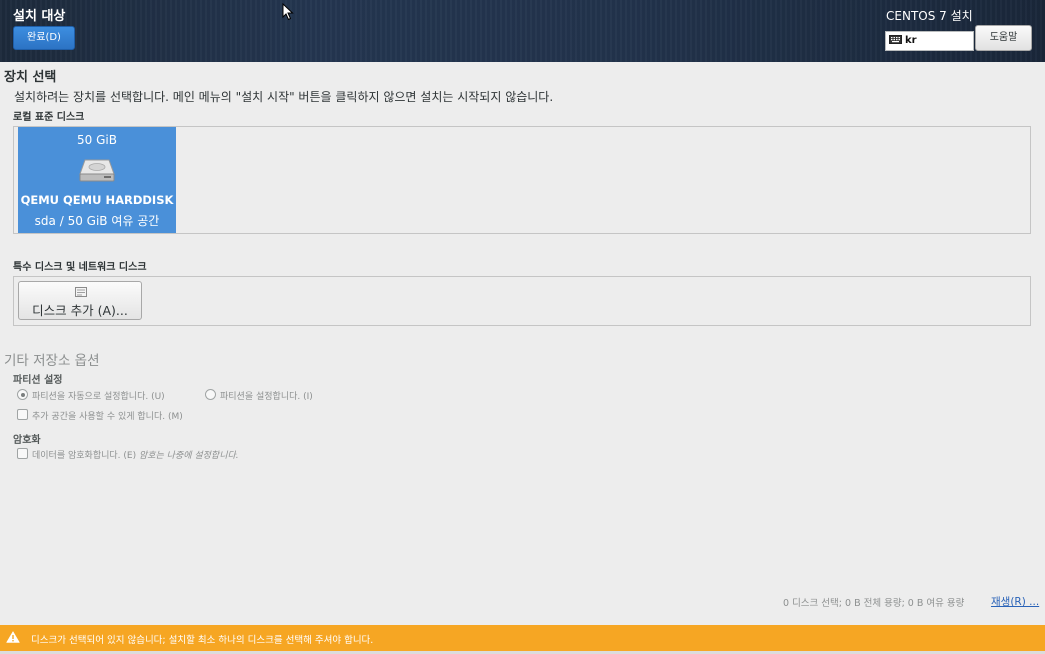 This screenshot has width=1045, height=654. Describe the element at coordinates (522, 301) in the screenshot. I see `special-disks-panel` at that location.